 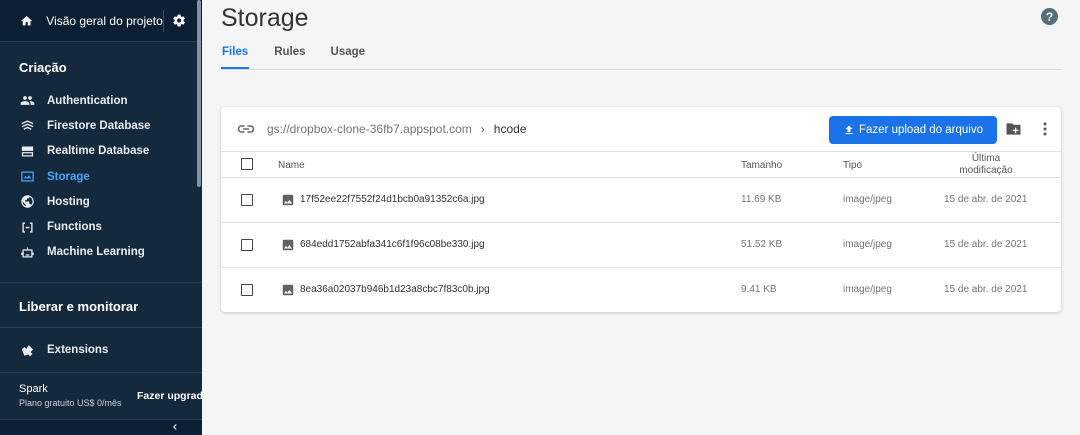 What do you see at coordinates (392, 199) in the screenshot?
I see `file-name: 17f52ee22f7552f24d1bcb0a91352c6a.jpg` at bounding box center [392, 199].